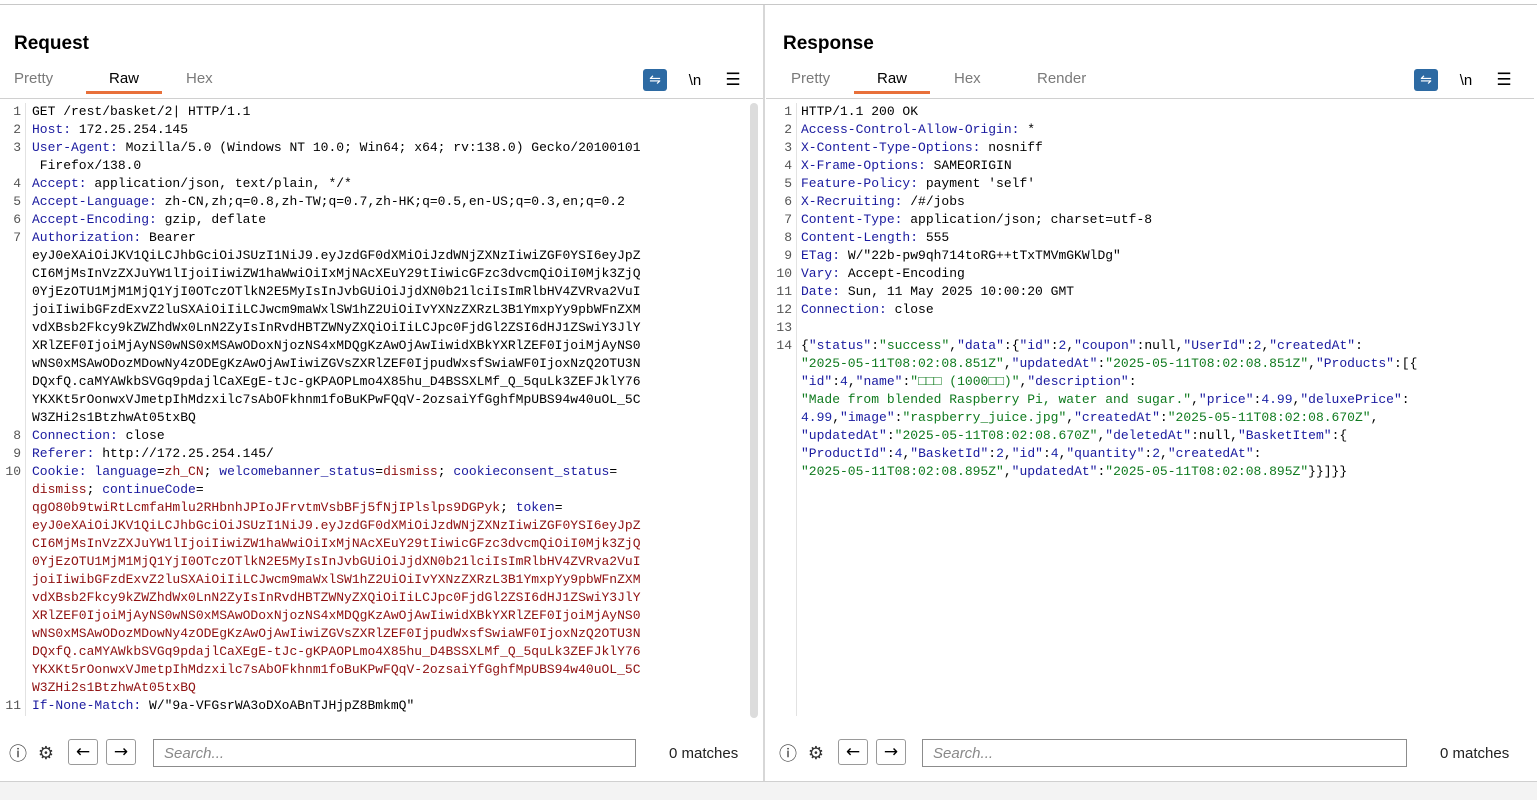 The width and height of the screenshot is (1537, 800). Describe the element at coordinates (852, 201) in the screenshot. I see `token: X-Recruiting:` at that location.